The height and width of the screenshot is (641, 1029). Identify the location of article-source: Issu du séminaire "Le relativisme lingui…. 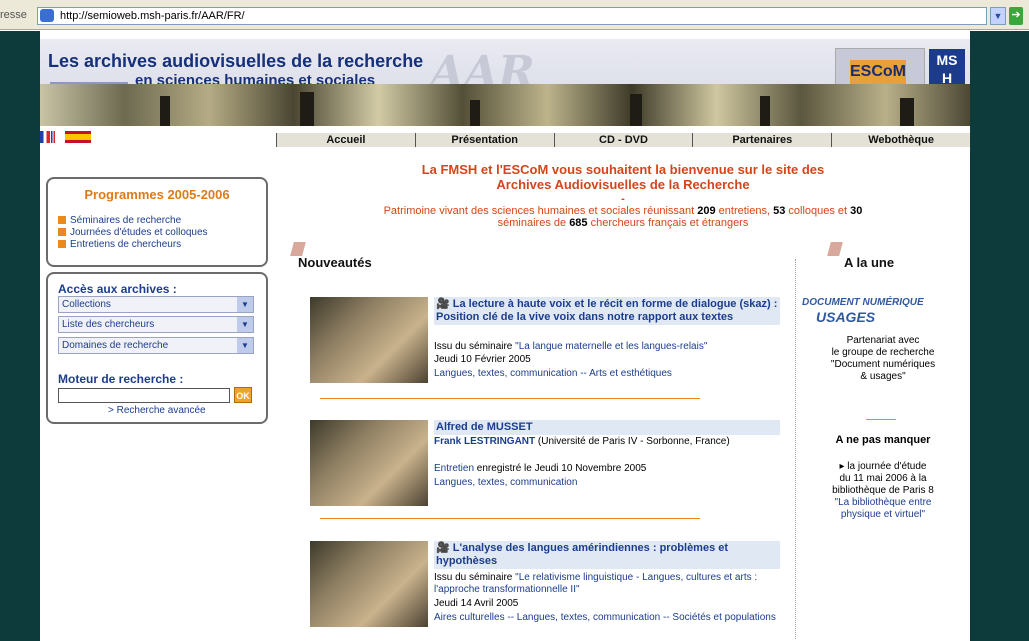
(607, 584).